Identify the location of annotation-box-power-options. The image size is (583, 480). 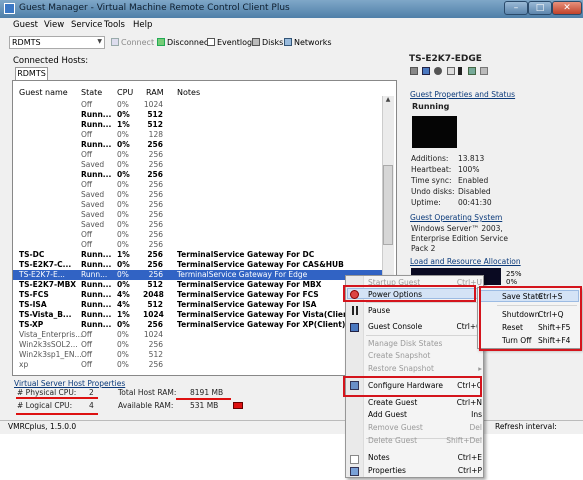
(409, 293).